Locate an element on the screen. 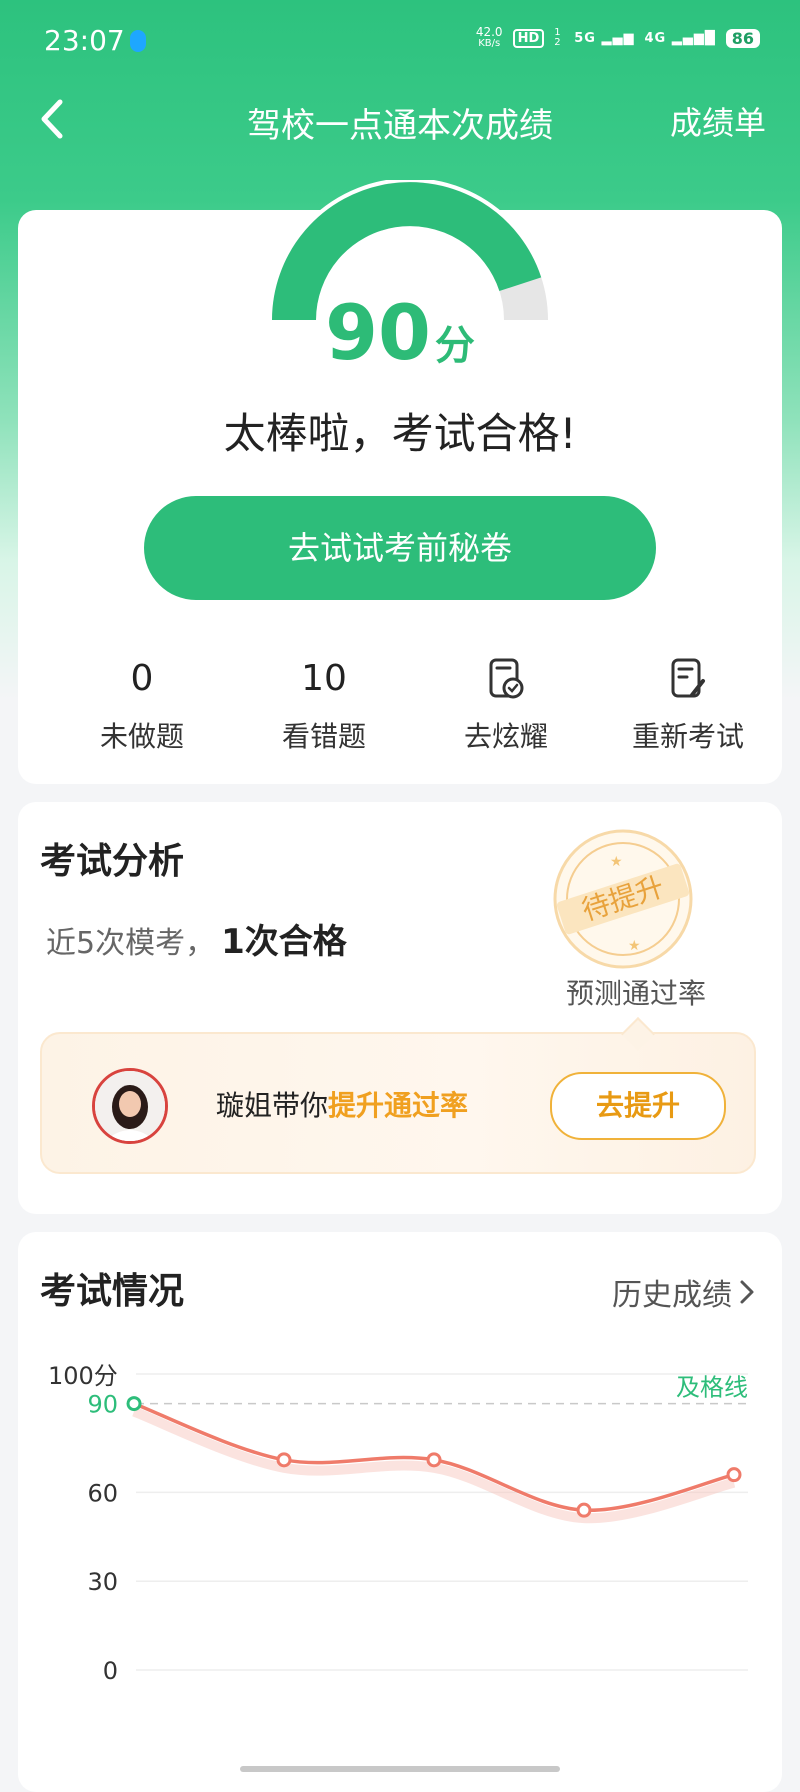 The image size is (800, 1792). network-speed-value: 42.0 is located at coordinates (489, 32).